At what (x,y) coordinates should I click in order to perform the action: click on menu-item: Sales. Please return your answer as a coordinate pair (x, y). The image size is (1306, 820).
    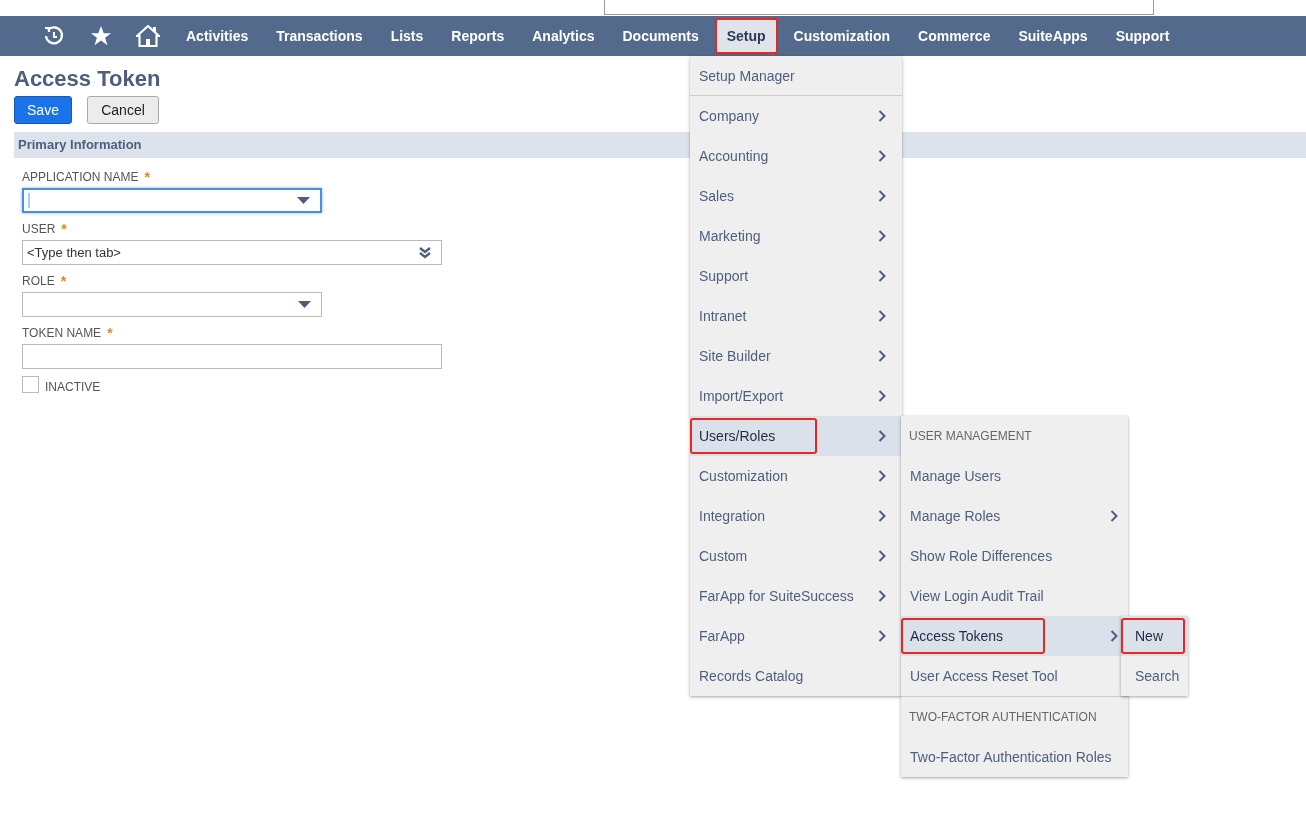
    Looking at the image, I should click on (796, 196).